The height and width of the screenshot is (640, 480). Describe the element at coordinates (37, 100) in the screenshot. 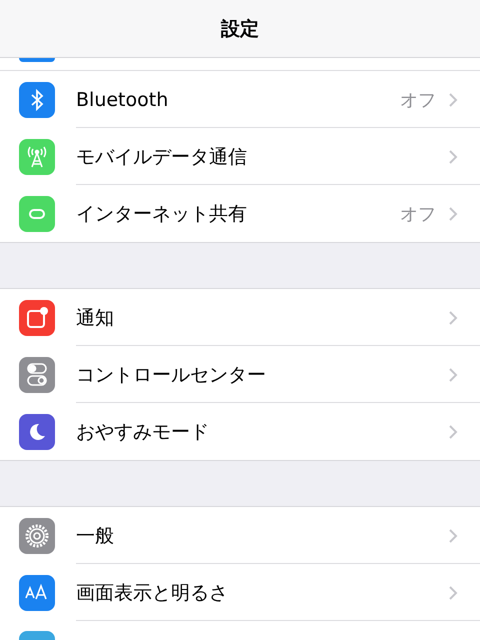

I see `bluetooth-icon` at that location.